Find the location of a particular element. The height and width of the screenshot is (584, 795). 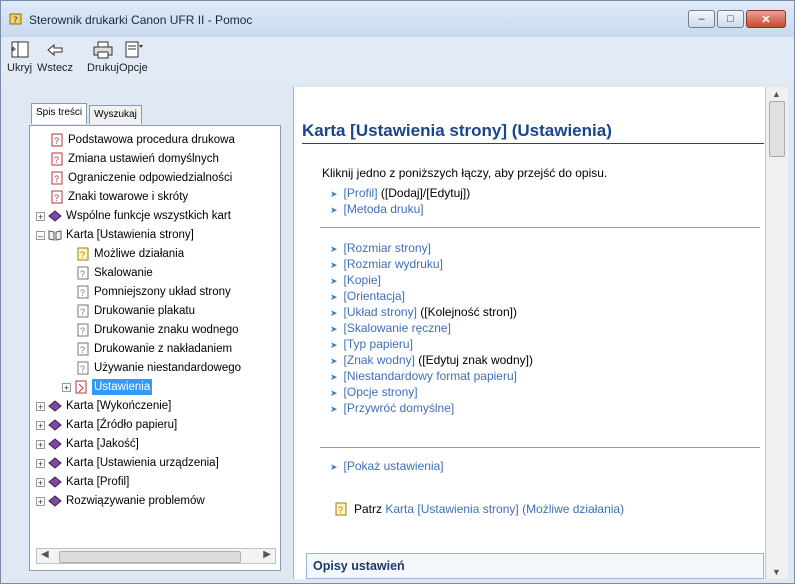

link-paper-type: [Typ papieru] is located at coordinates (378, 344).